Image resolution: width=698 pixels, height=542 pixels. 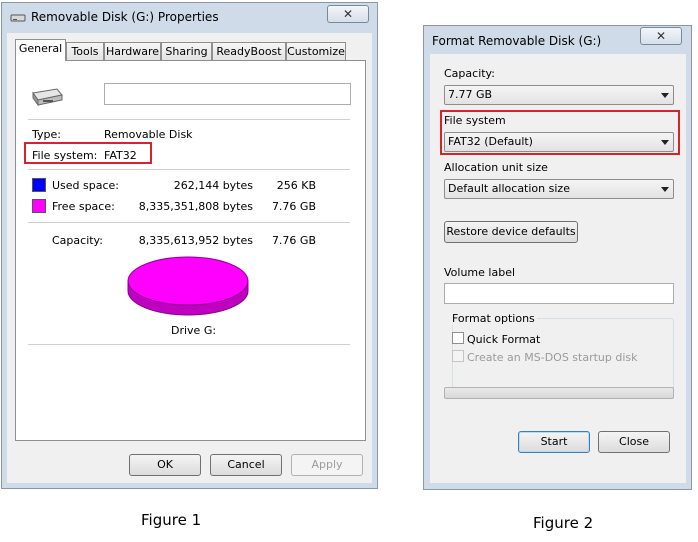 What do you see at coordinates (46, 134) in the screenshot?
I see `type-label: Type:` at bounding box center [46, 134].